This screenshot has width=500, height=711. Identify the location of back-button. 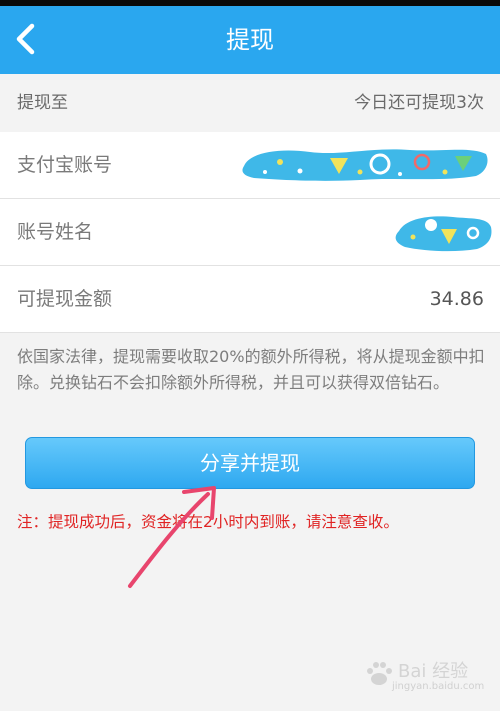
(28, 39).